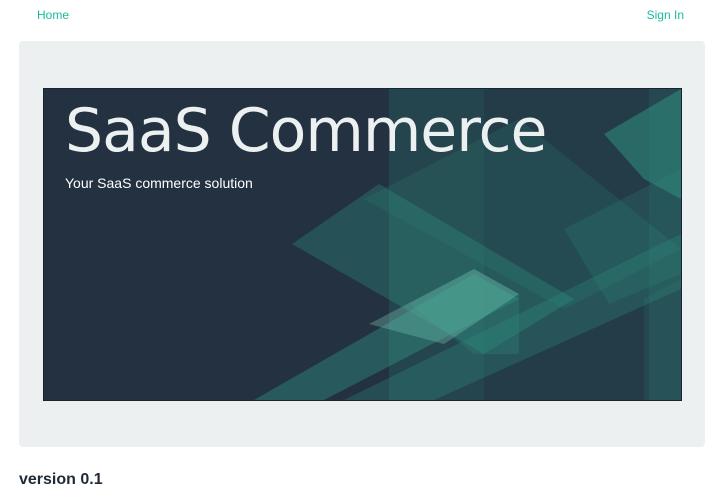 This screenshot has width=722, height=500. I want to click on home-link: Home, so click(53, 15).